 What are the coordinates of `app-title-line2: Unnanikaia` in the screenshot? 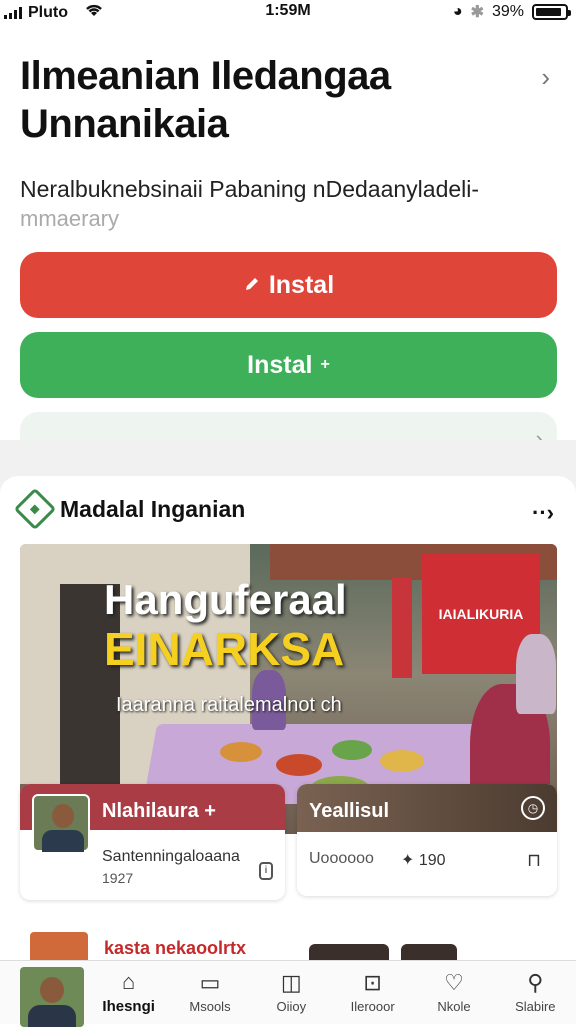 It's located at (124, 124).